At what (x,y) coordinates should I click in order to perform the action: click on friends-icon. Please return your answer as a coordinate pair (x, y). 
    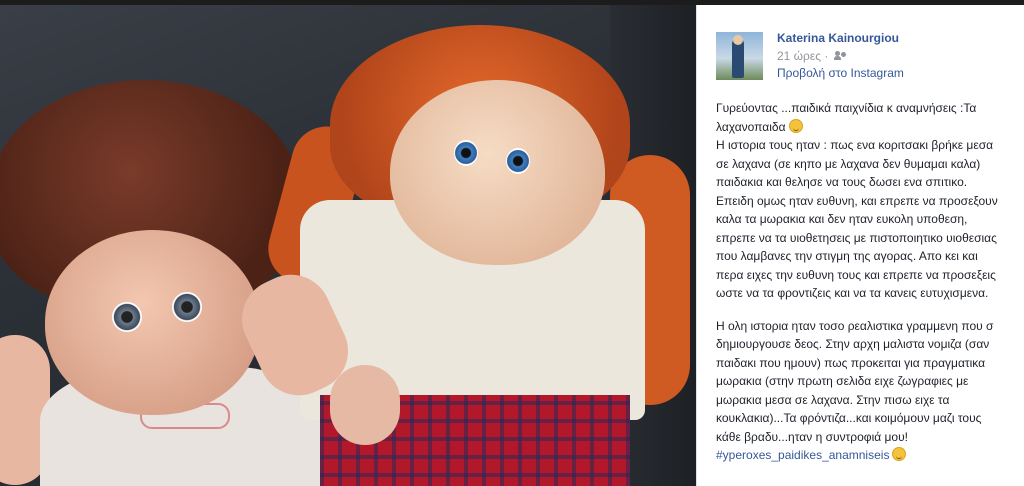
    Looking at the image, I should click on (841, 56).